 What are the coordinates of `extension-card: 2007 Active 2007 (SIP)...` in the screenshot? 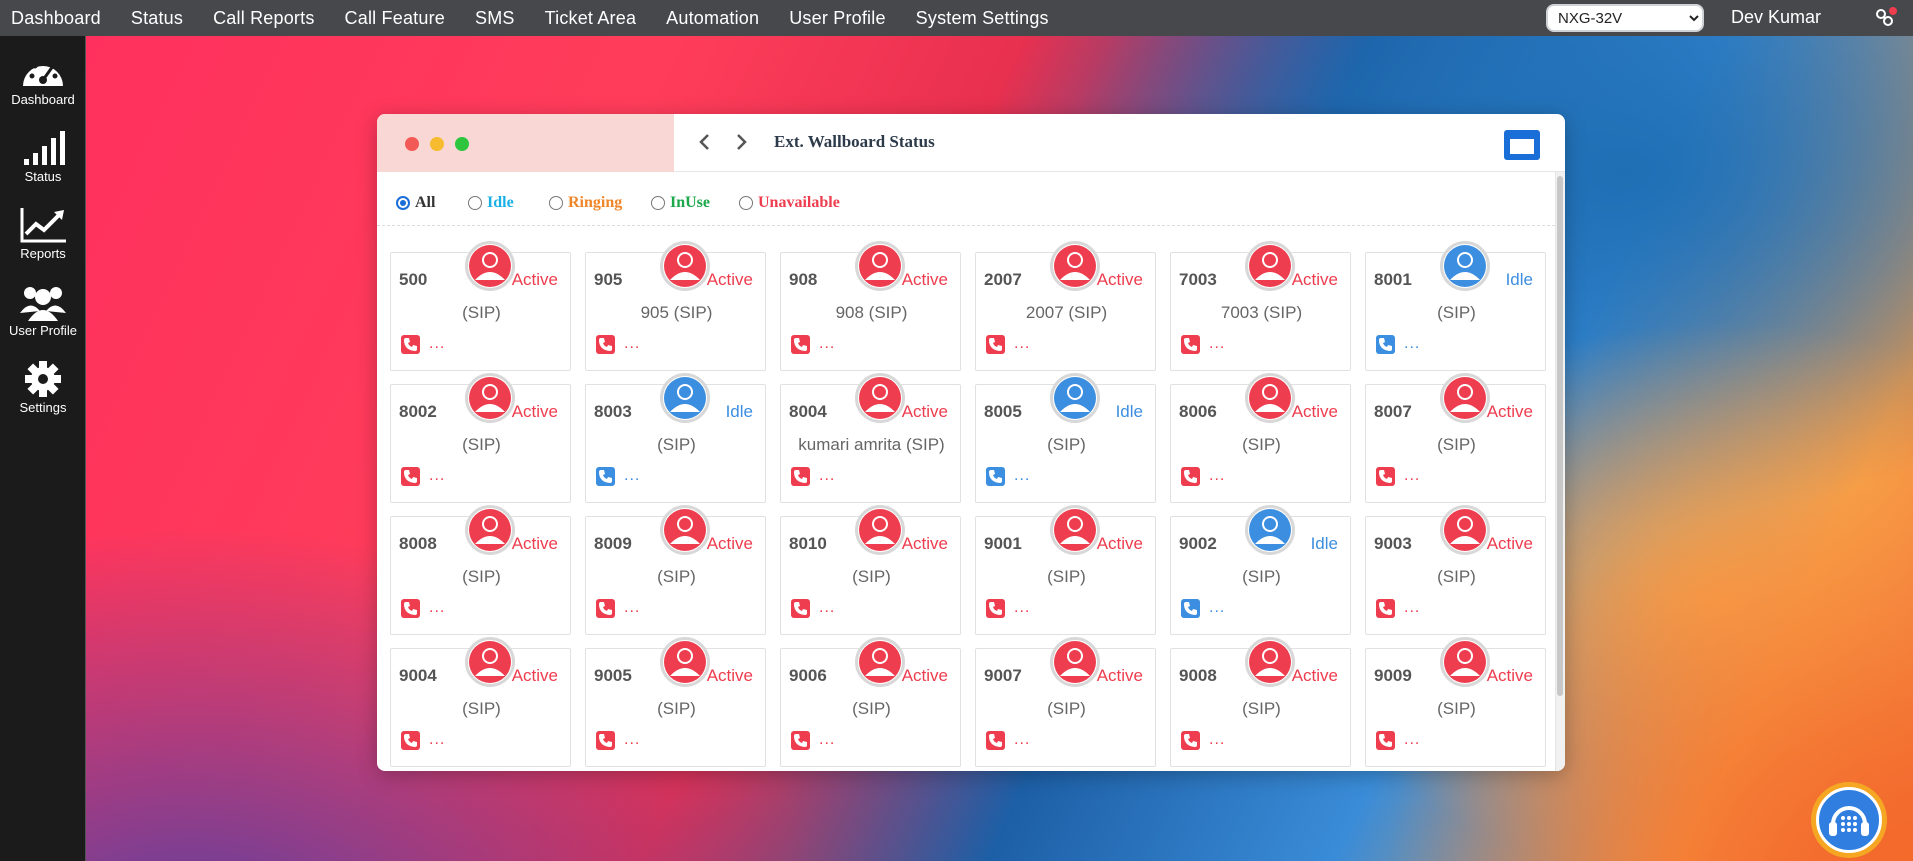 It's located at (1065, 306).